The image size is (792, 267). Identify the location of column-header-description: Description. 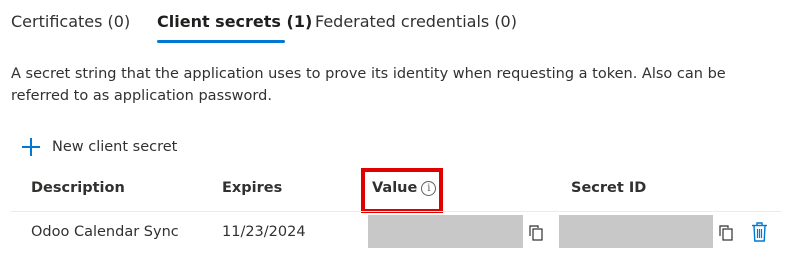
(78, 188).